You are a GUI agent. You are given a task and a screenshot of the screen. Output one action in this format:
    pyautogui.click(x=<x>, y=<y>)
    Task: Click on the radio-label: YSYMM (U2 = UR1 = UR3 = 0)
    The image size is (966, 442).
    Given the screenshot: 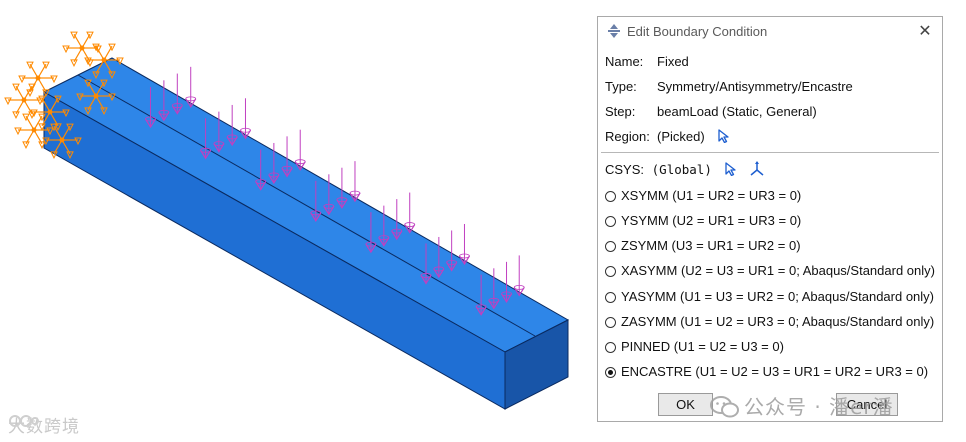 What is the action you would take?
    pyautogui.click(x=711, y=220)
    